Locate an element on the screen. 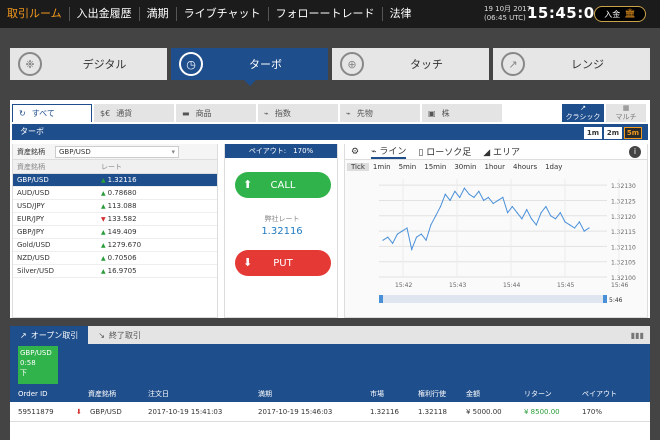 Image resolution: width=660 pixels, height=440 pixels. open-trade-cards: GBP/USD 0:58 下 is located at coordinates (330, 365).